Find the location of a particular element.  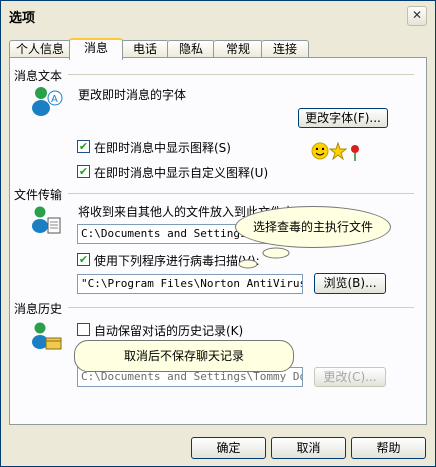

history-hint-callout: 取消后不保存聊天记录 is located at coordinates (184, 356).